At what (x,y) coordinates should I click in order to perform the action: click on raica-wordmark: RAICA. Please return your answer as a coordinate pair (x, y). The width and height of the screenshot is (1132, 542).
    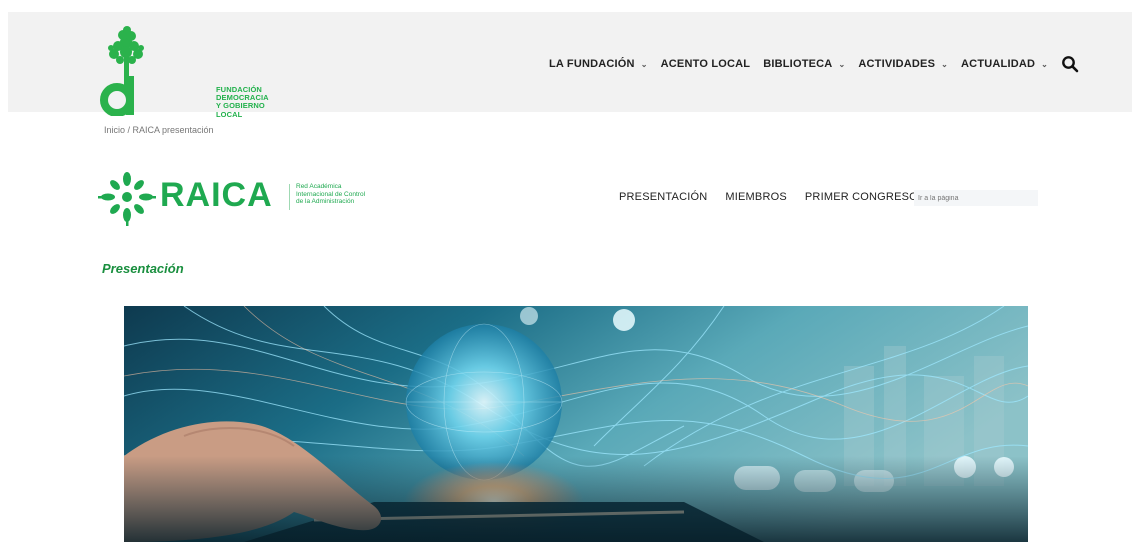
    Looking at the image, I should click on (216, 195).